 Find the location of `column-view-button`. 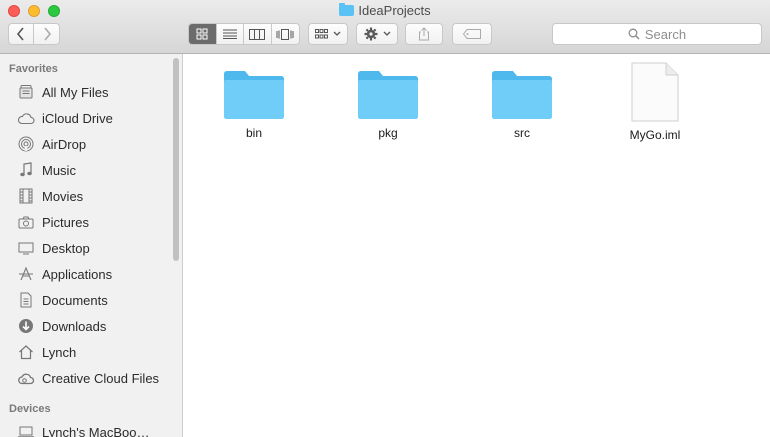

column-view-button is located at coordinates (258, 34).